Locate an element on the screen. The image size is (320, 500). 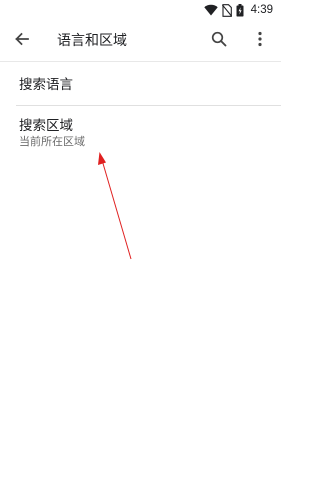
search-button is located at coordinates (219, 41).